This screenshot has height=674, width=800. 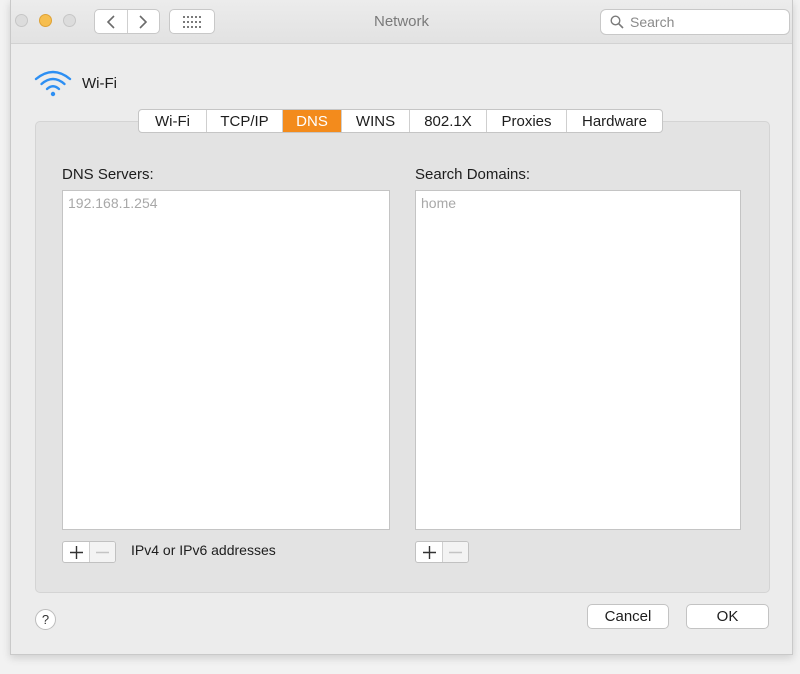 What do you see at coordinates (705, 22) in the screenshot?
I see `search-input` at bounding box center [705, 22].